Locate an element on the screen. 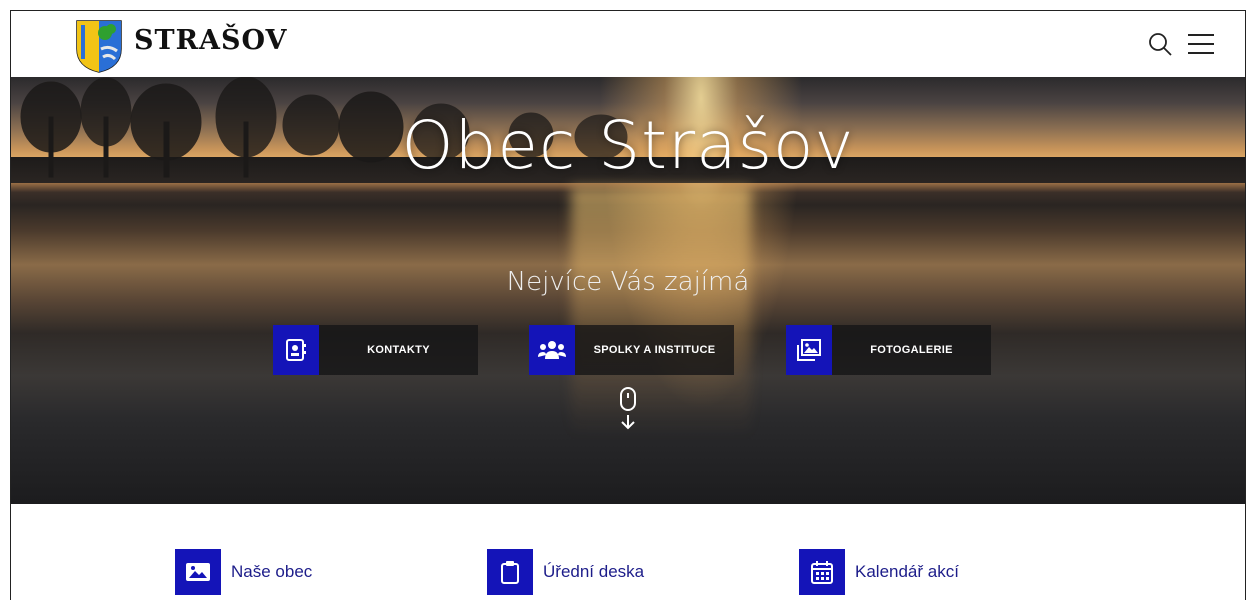  quick-link-fotogalerie: FOTOGALERIE is located at coordinates (888, 350).